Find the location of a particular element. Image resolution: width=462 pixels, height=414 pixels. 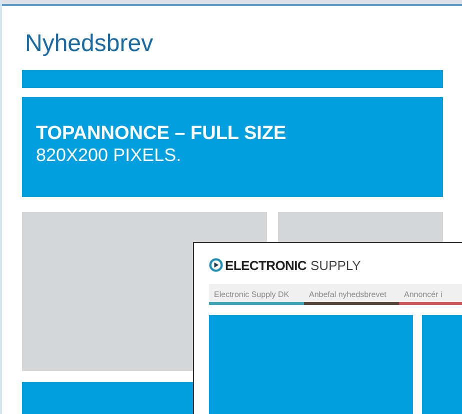

nav-tab: Annoncér i is located at coordinates (430, 294).